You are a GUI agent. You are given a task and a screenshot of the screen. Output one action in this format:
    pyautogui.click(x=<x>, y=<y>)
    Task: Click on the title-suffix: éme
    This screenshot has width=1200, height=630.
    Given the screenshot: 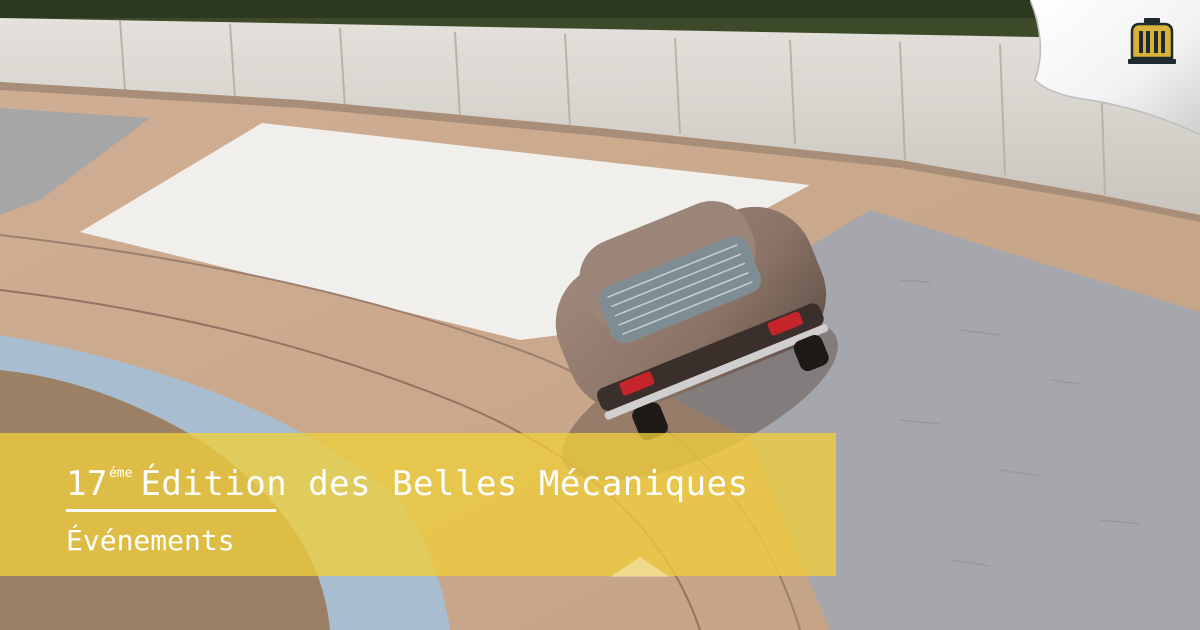 What is the action you would take?
    pyautogui.click(x=120, y=473)
    